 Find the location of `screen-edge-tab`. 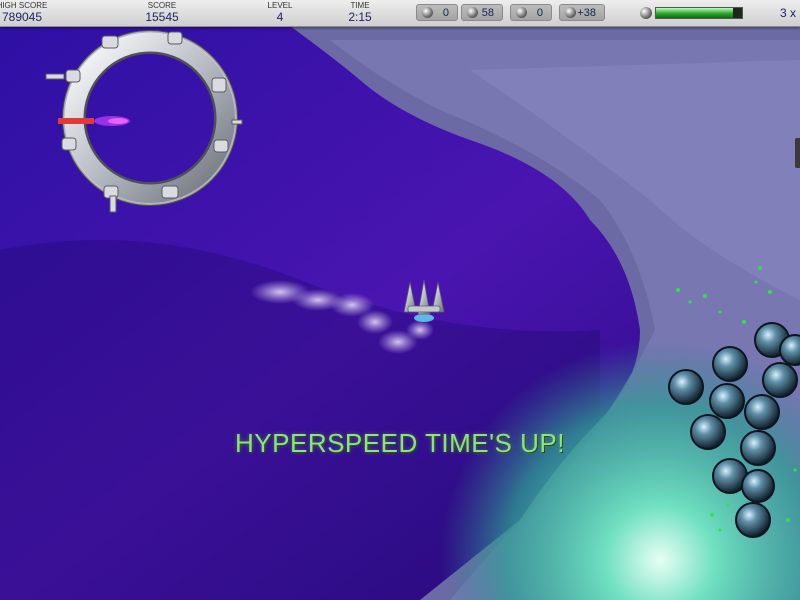

screen-edge-tab is located at coordinates (797, 153).